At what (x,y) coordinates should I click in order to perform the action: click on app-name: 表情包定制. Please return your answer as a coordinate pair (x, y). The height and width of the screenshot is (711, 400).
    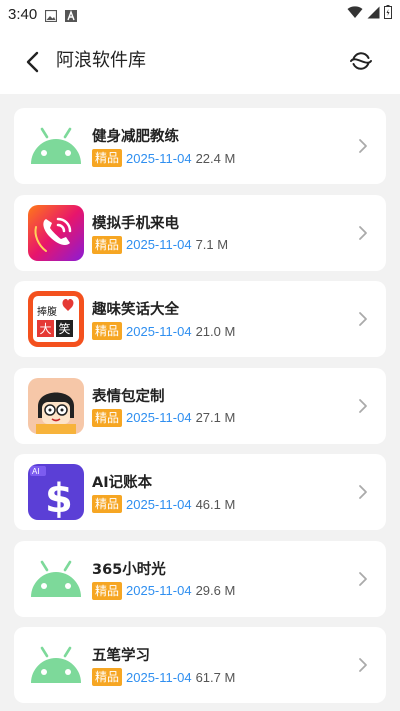
    Looking at the image, I should click on (128, 396).